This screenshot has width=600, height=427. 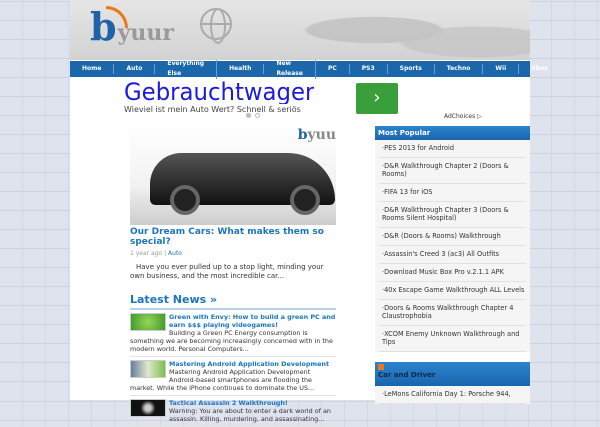 What do you see at coordinates (117, 17) in the screenshot?
I see `signal-icon` at bounding box center [117, 17].